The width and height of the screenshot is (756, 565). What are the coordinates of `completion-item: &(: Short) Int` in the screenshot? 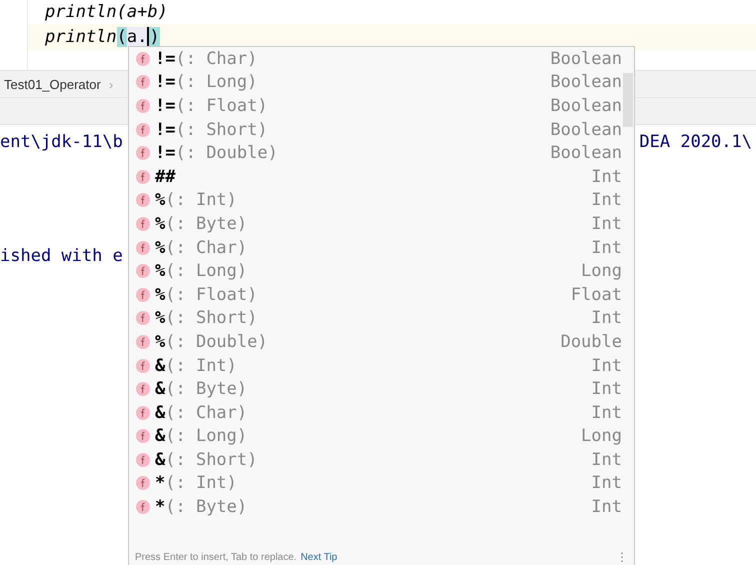 It's located at (381, 460).